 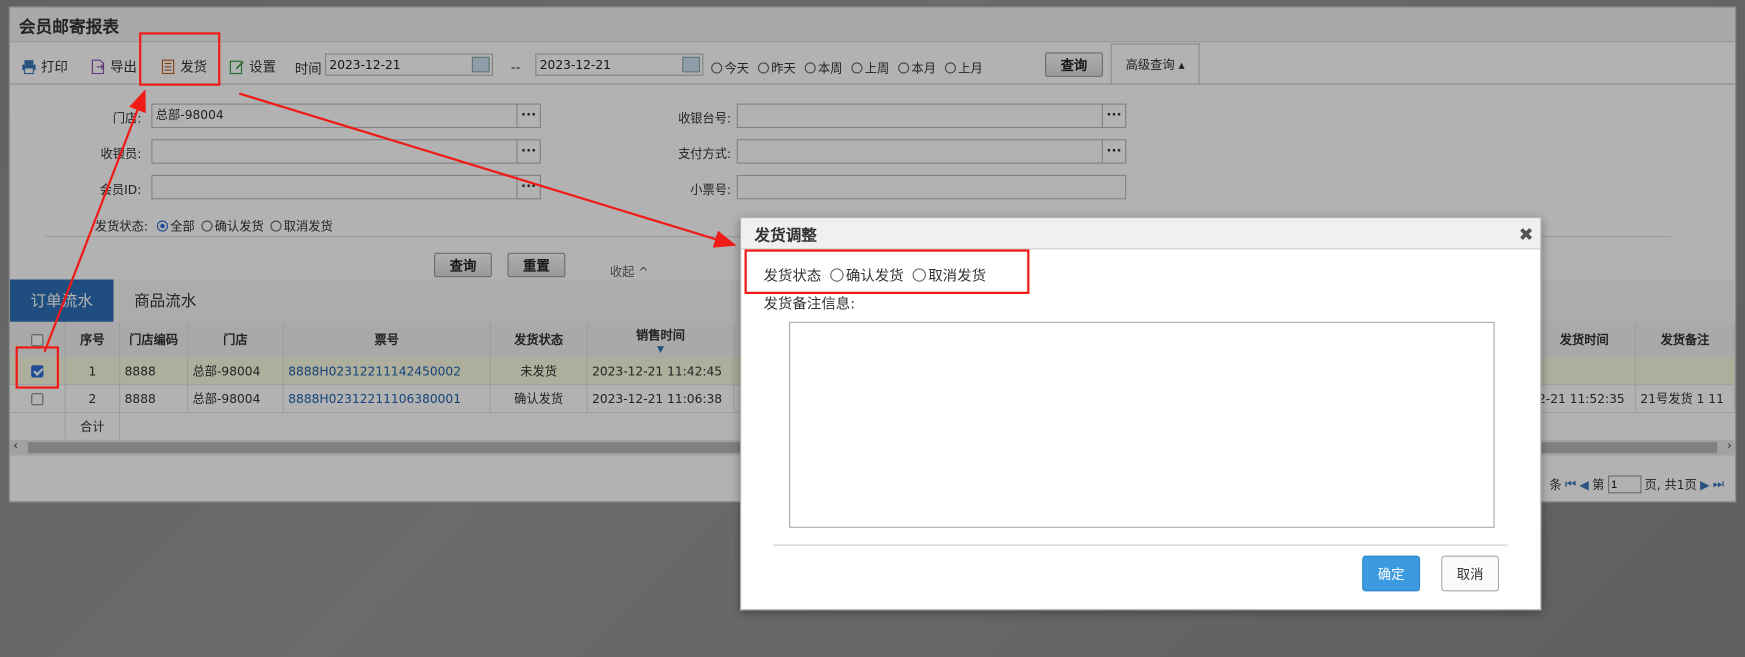 I want to click on annotation-box-ship-button, so click(x=180, y=59).